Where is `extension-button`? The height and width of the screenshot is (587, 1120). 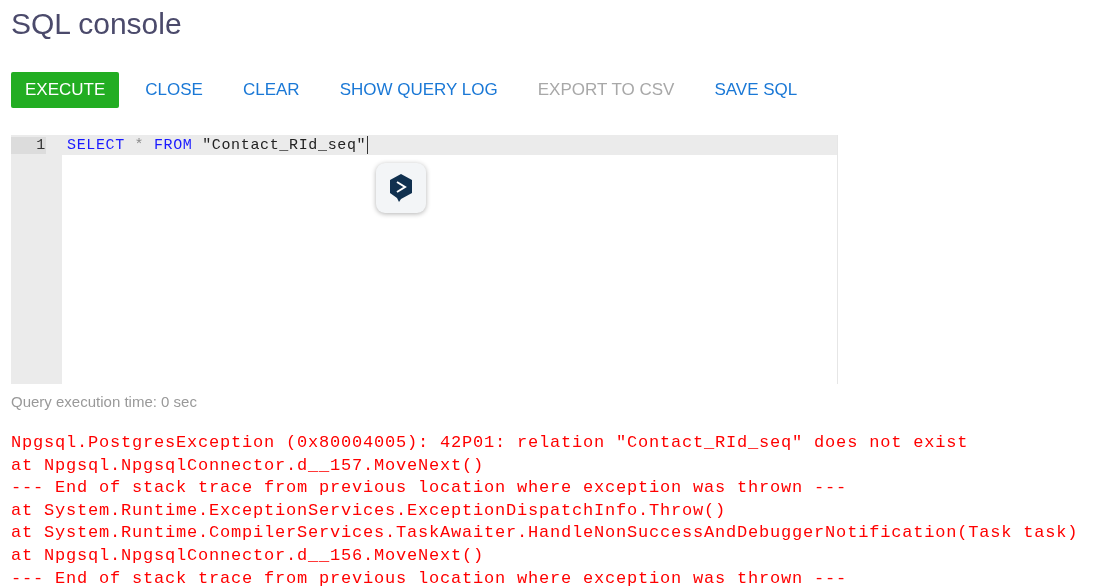 extension-button is located at coordinates (401, 188).